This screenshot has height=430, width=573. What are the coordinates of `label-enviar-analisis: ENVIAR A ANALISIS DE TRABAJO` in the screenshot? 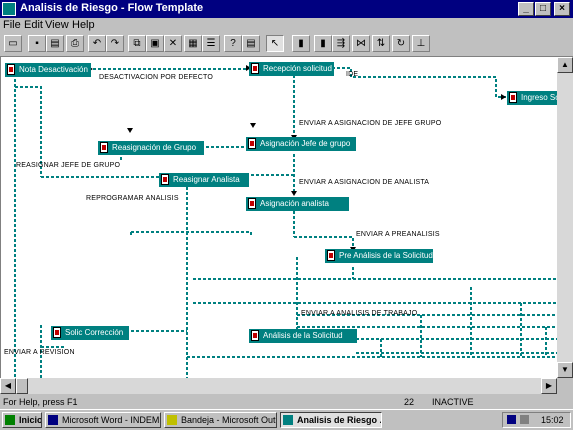 It's located at (359, 313).